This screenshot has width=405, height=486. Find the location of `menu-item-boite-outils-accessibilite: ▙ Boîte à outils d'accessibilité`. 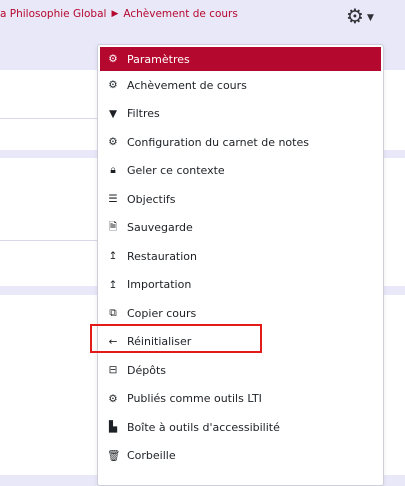

menu-item-boite-outils-accessibilite: ▙ Boîte à outils d'accessibilité is located at coordinates (240, 427).